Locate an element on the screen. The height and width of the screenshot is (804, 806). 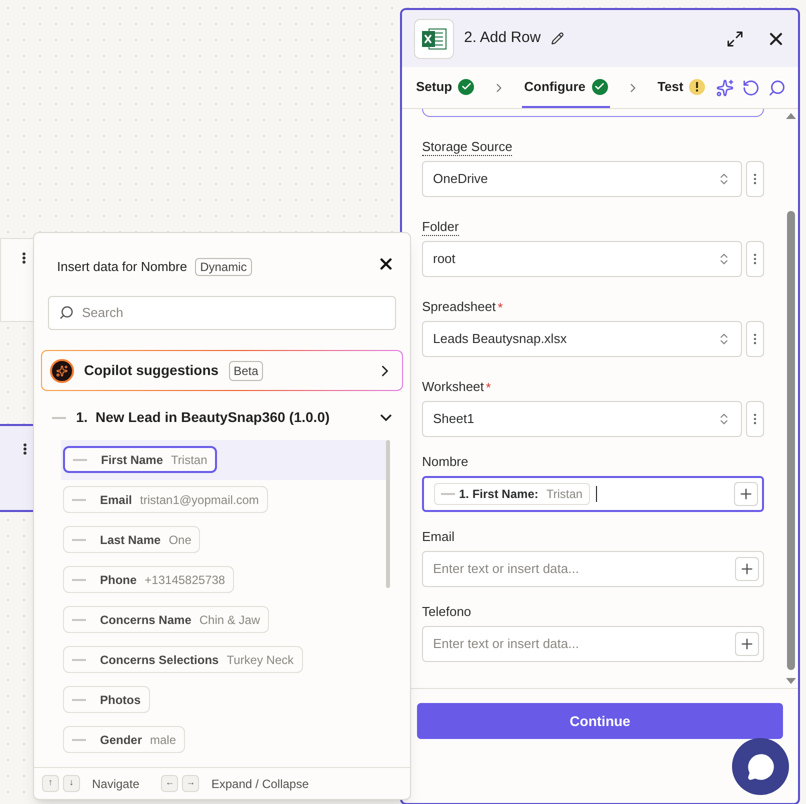
field-label: Worksheet is located at coordinates (453, 387).